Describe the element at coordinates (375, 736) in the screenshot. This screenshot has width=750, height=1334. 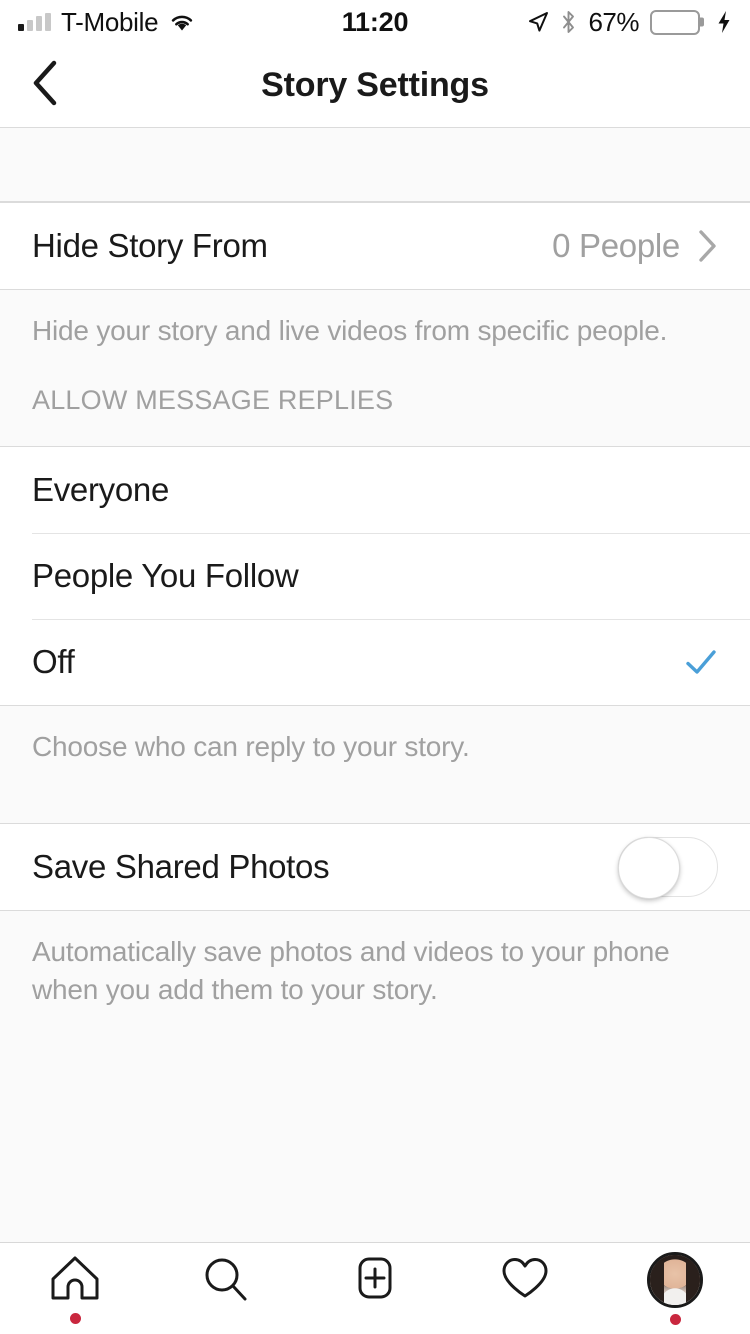
I see `allow-message-replies-footnote: Choose who can reply to your story.` at that location.